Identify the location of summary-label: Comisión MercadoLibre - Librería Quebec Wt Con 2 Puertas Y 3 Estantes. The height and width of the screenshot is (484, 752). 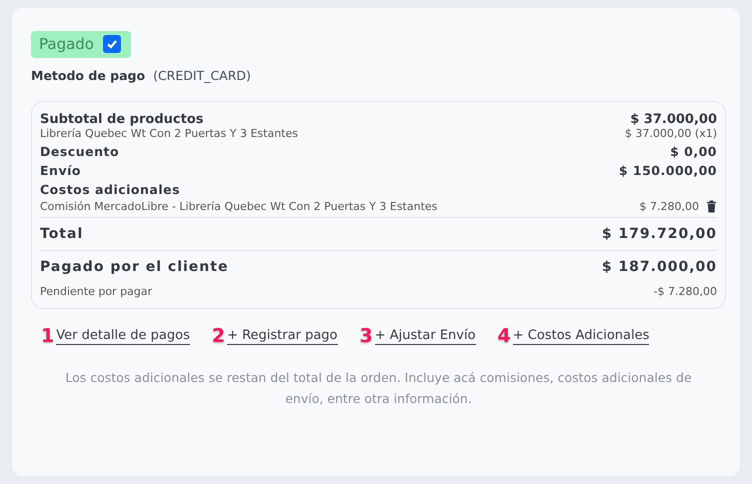
(239, 206).